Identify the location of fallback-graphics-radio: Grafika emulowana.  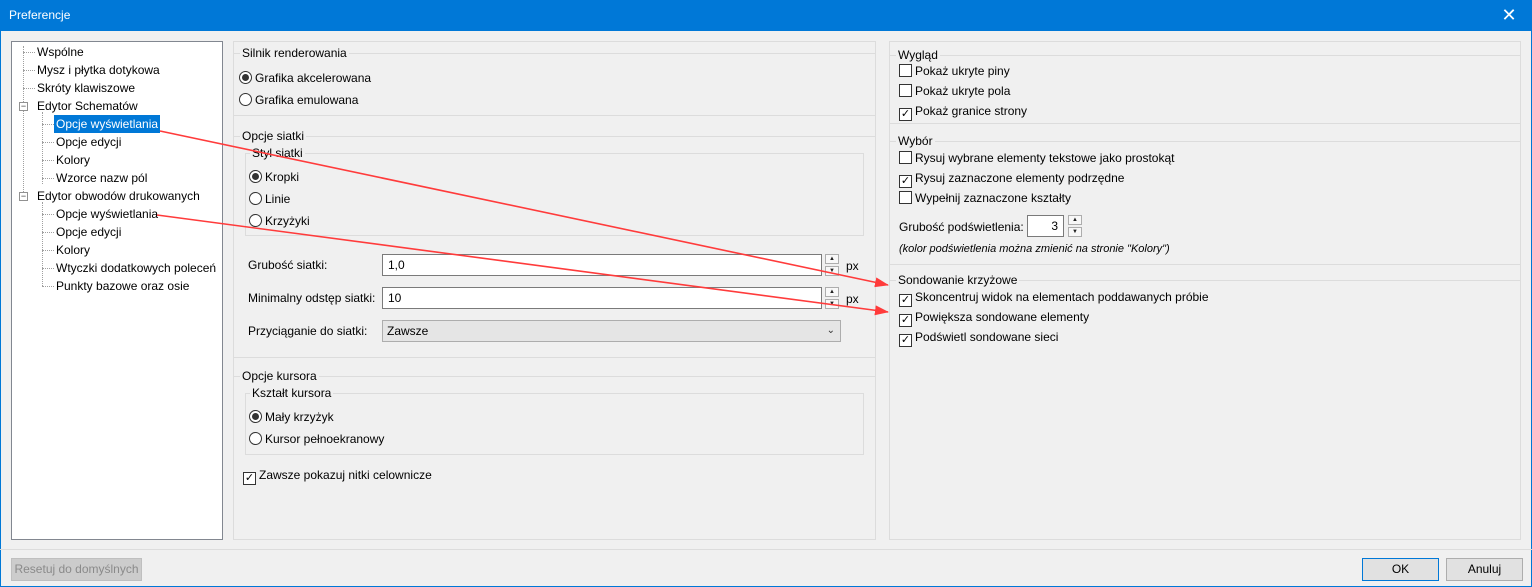
(298, 100).